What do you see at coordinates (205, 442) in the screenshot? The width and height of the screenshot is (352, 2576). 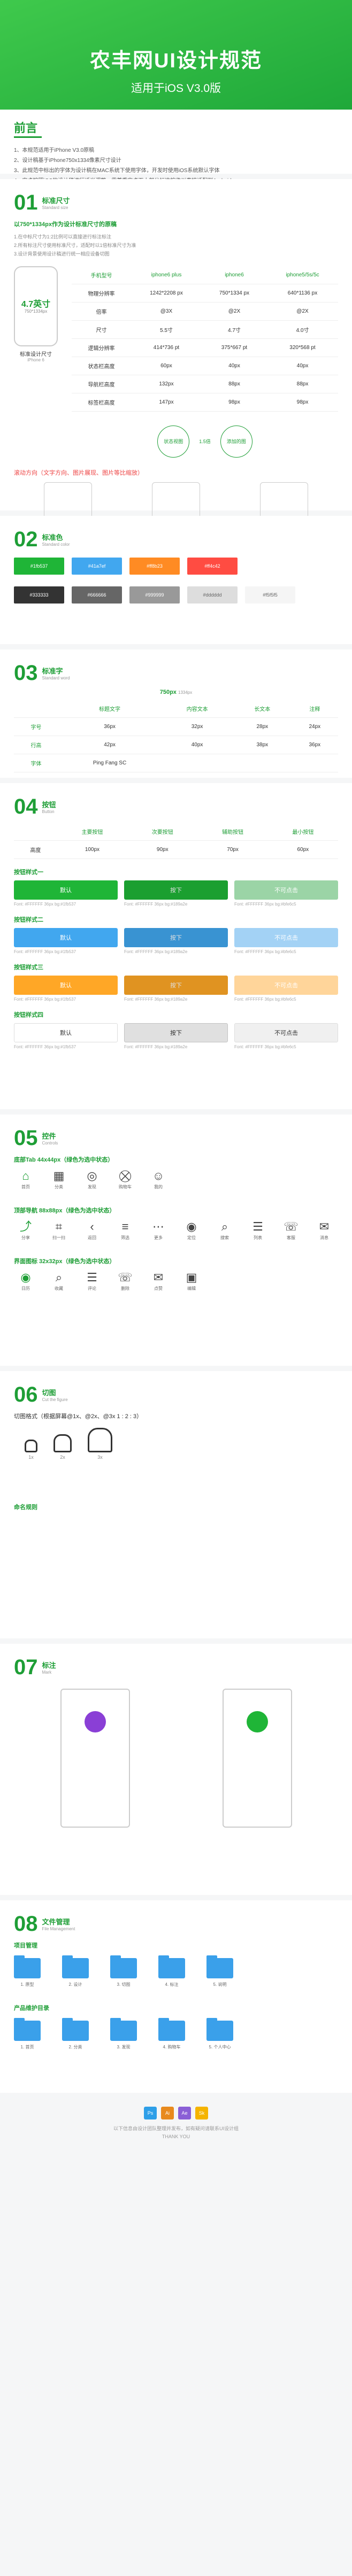 I see `flow-arrow-label: 1.5倍` at bounding box center [205, 442].